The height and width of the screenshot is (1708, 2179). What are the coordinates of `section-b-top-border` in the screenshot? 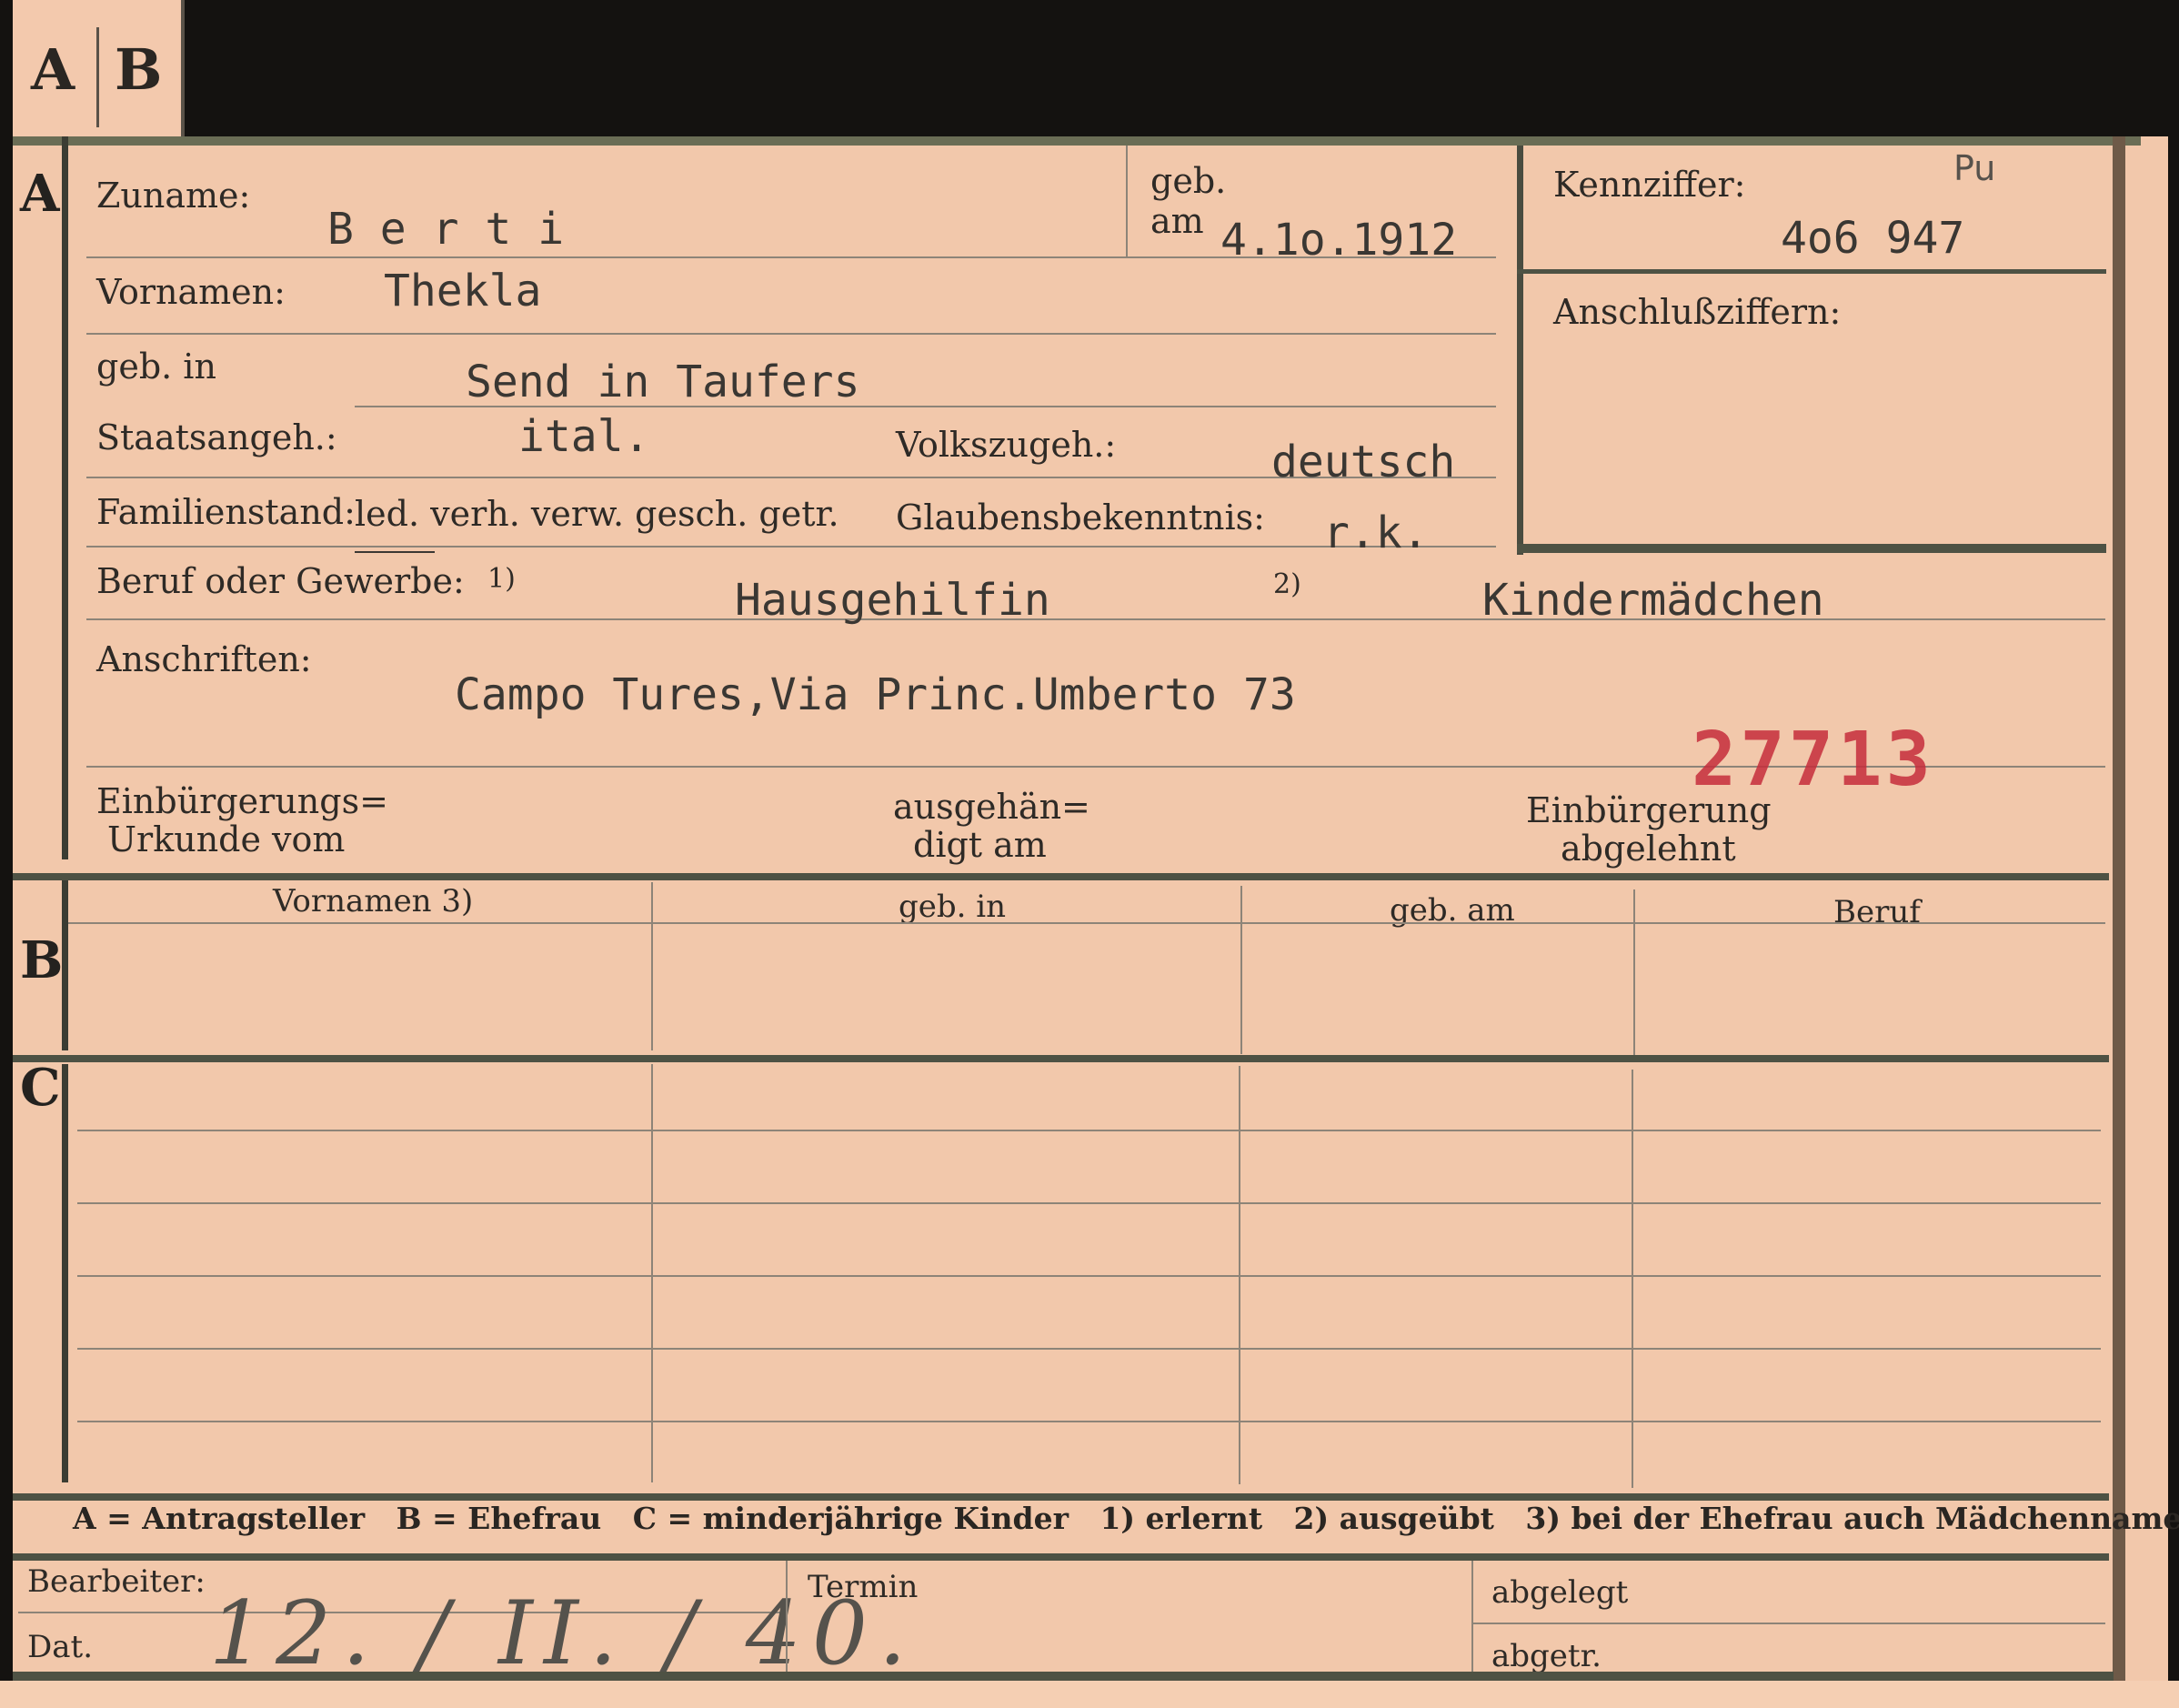 It's located at (1061, 876).